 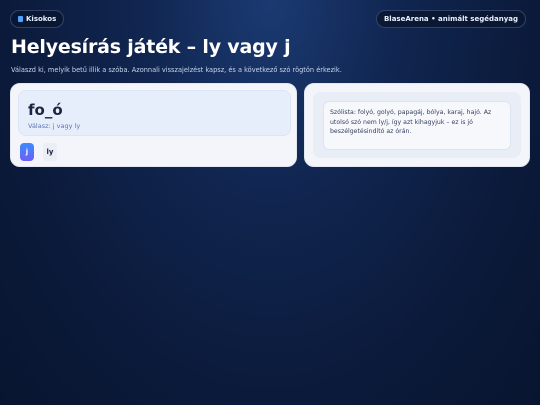 I want to click on brand-badge: BlaseArena • animált segédanyag, so click(x=450, y=19).